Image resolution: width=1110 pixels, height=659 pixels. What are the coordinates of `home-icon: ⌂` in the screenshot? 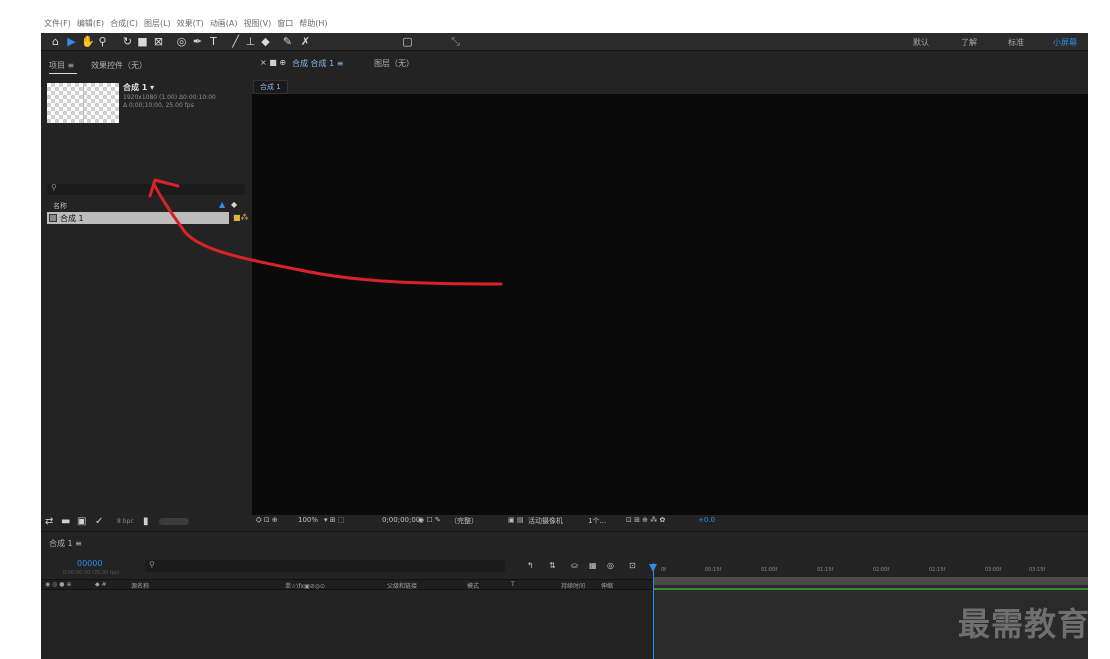 It's located at (55, 41).